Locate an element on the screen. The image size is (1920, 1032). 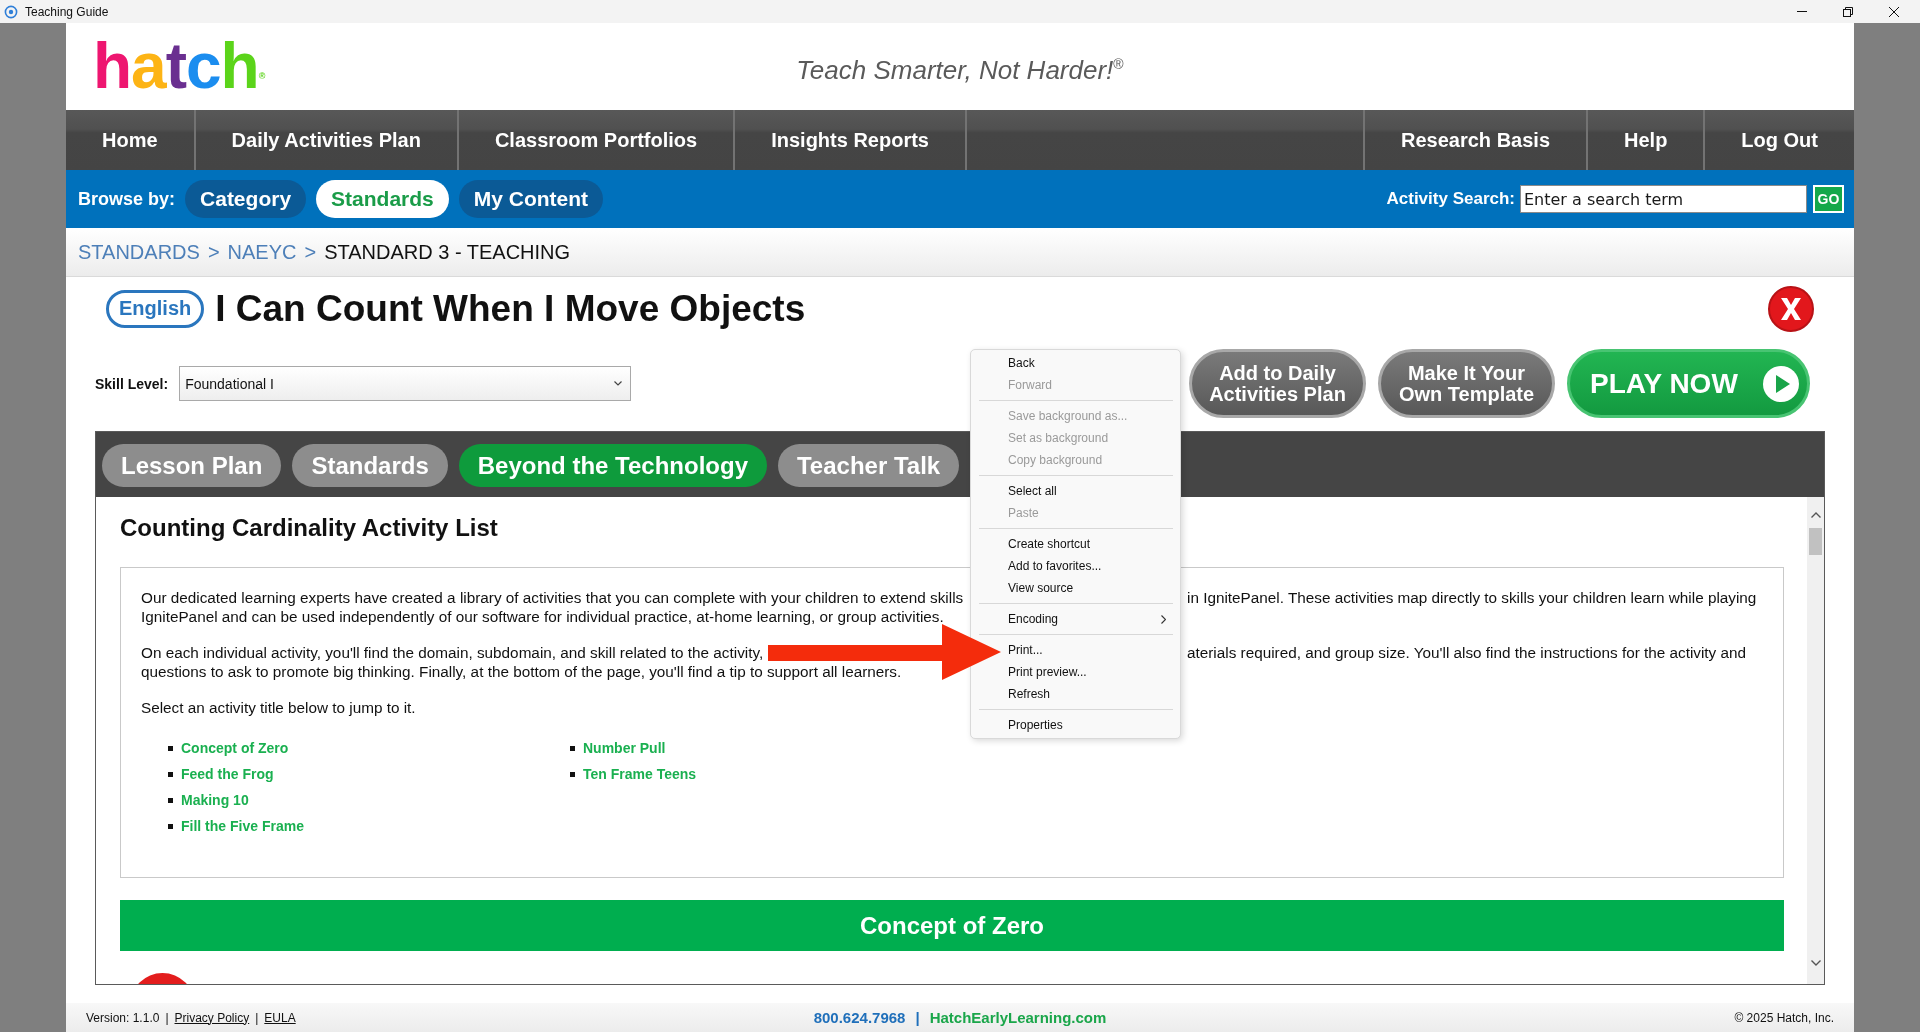
footer-link: EULA is located at coordinates (280, 1017).